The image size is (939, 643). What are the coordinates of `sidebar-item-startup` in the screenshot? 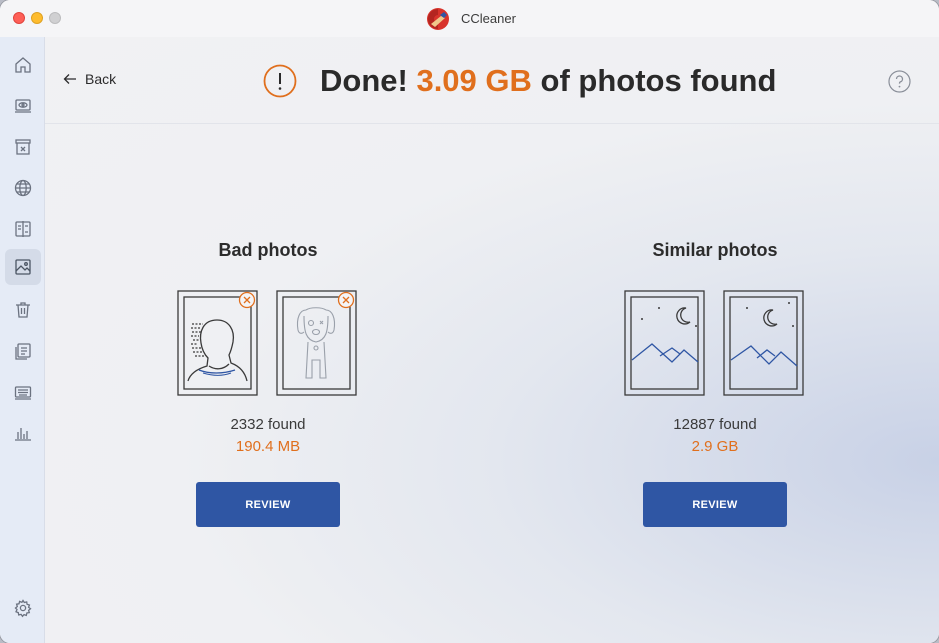 It's located at (23, 351).